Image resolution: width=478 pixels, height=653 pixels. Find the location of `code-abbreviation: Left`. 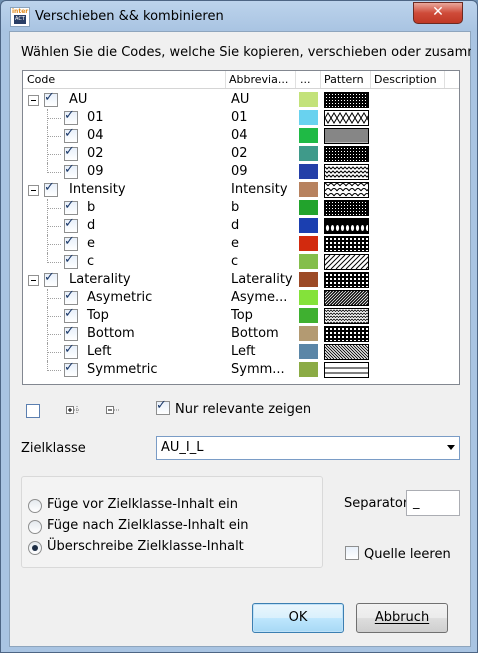

code-abbreviation: Left is located at coordinates (243, 351).